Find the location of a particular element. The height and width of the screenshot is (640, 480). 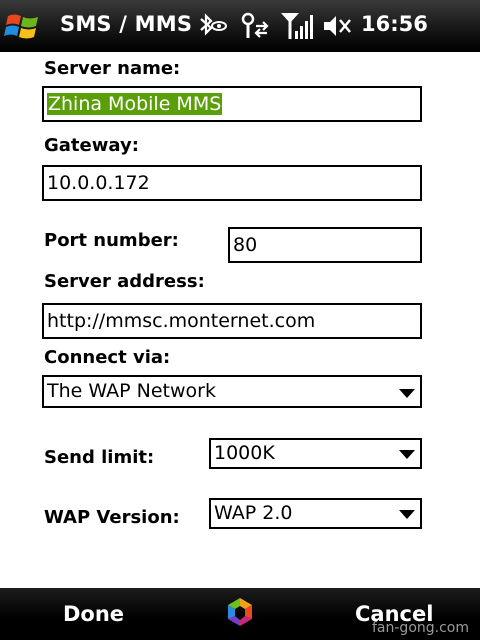

bluetooth-icon is located at coordinates (212, 26).